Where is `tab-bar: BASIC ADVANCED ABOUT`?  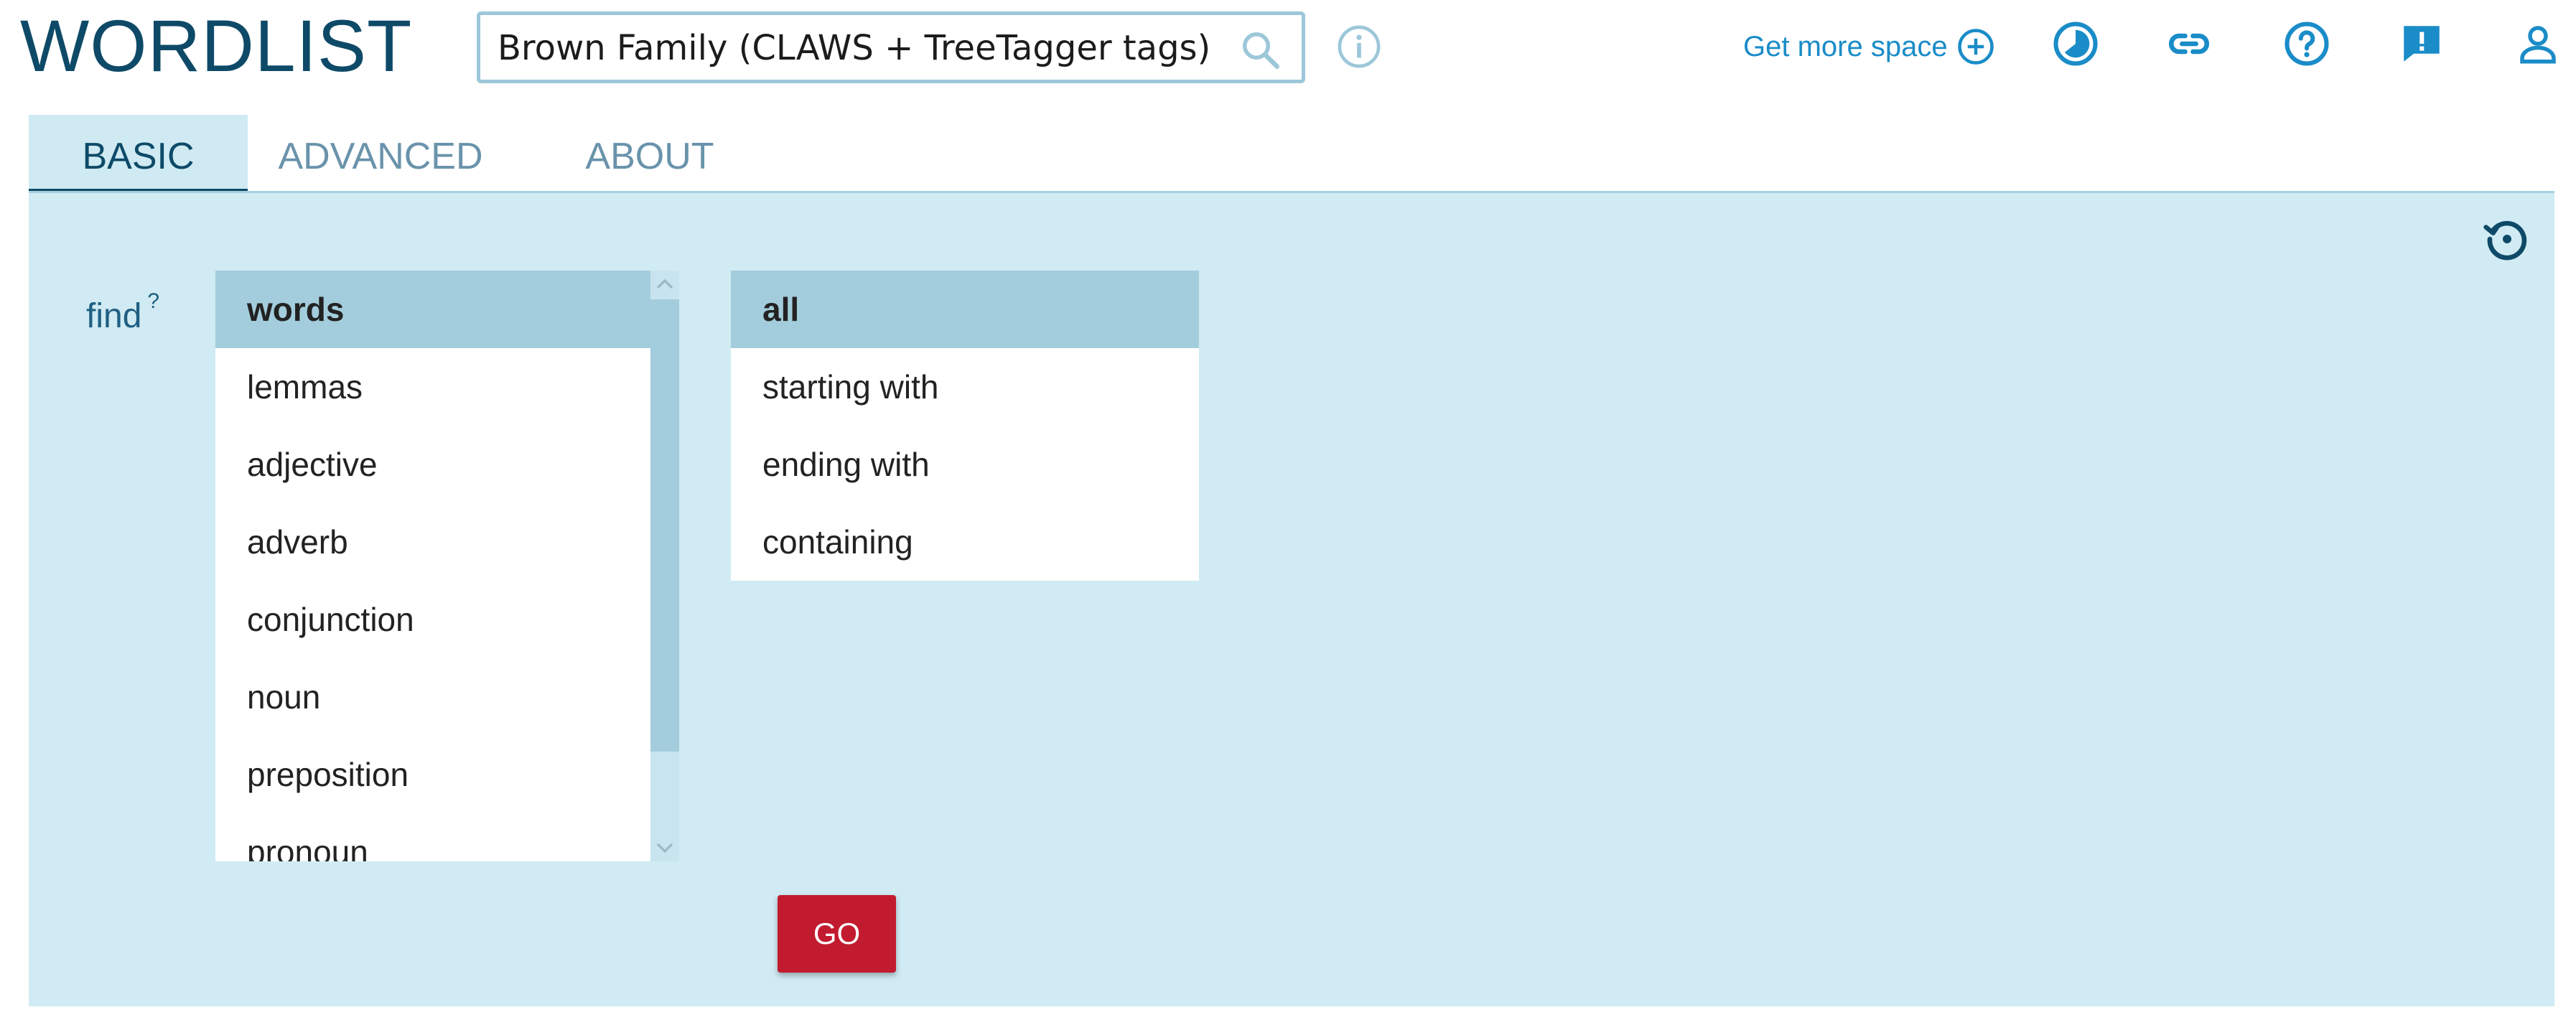
tab-bar: BASIC ADVANCED ABOUT is located at coordinates (1291, 153).